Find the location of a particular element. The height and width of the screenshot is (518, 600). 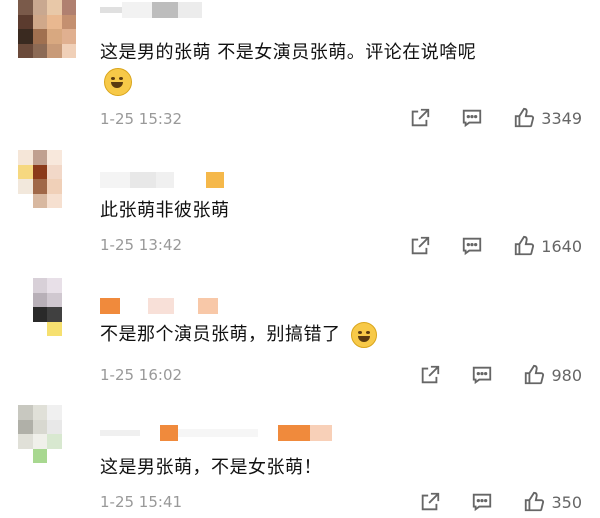

like-button: 3349 is located at coordinates (547, 118).